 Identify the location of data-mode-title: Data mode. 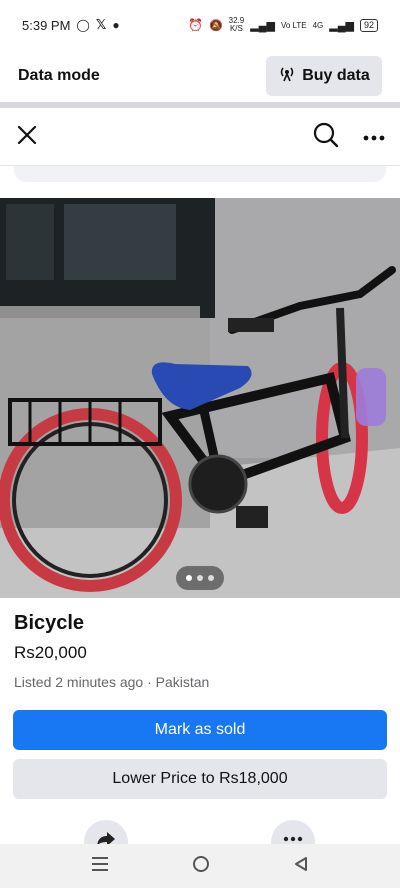
(59, 75).